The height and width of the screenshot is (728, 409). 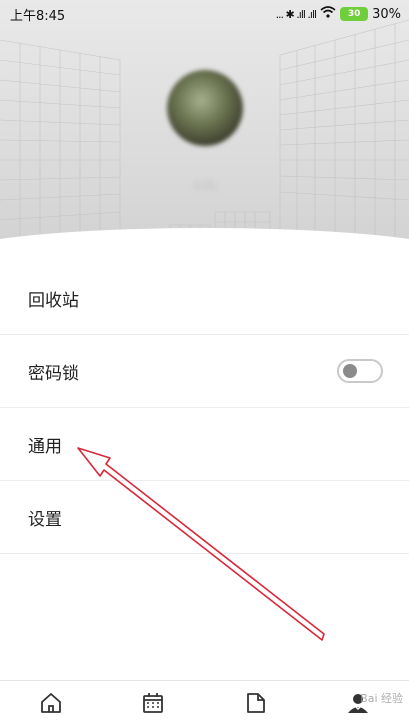 I want to click on avatar, so click(x=205, y=108).